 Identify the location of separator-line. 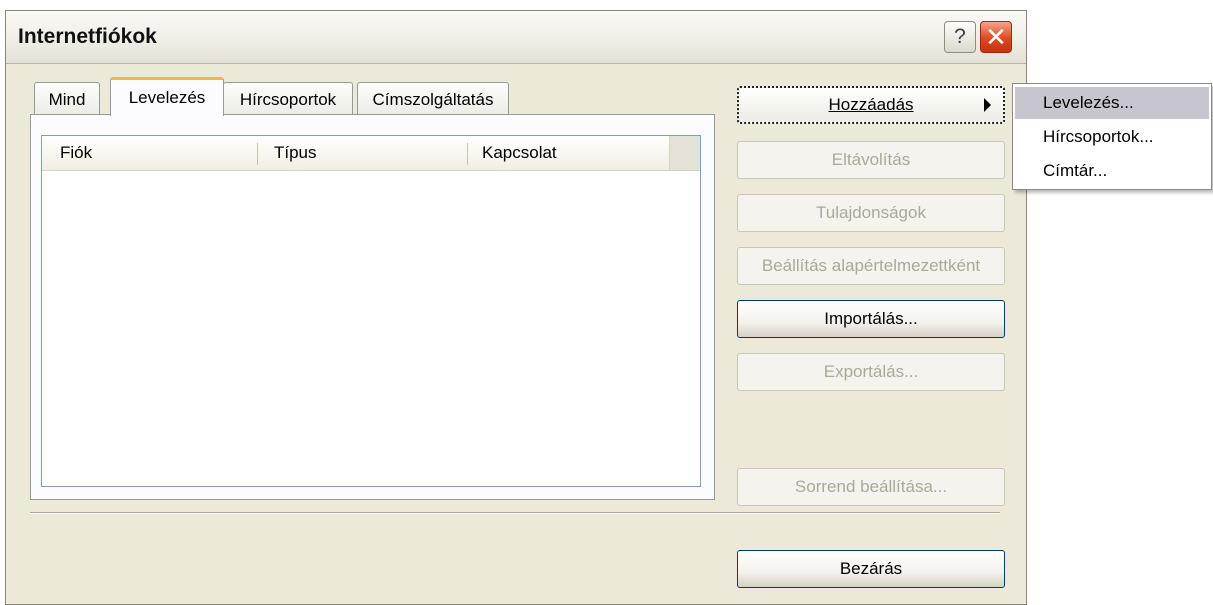
(515, 513).